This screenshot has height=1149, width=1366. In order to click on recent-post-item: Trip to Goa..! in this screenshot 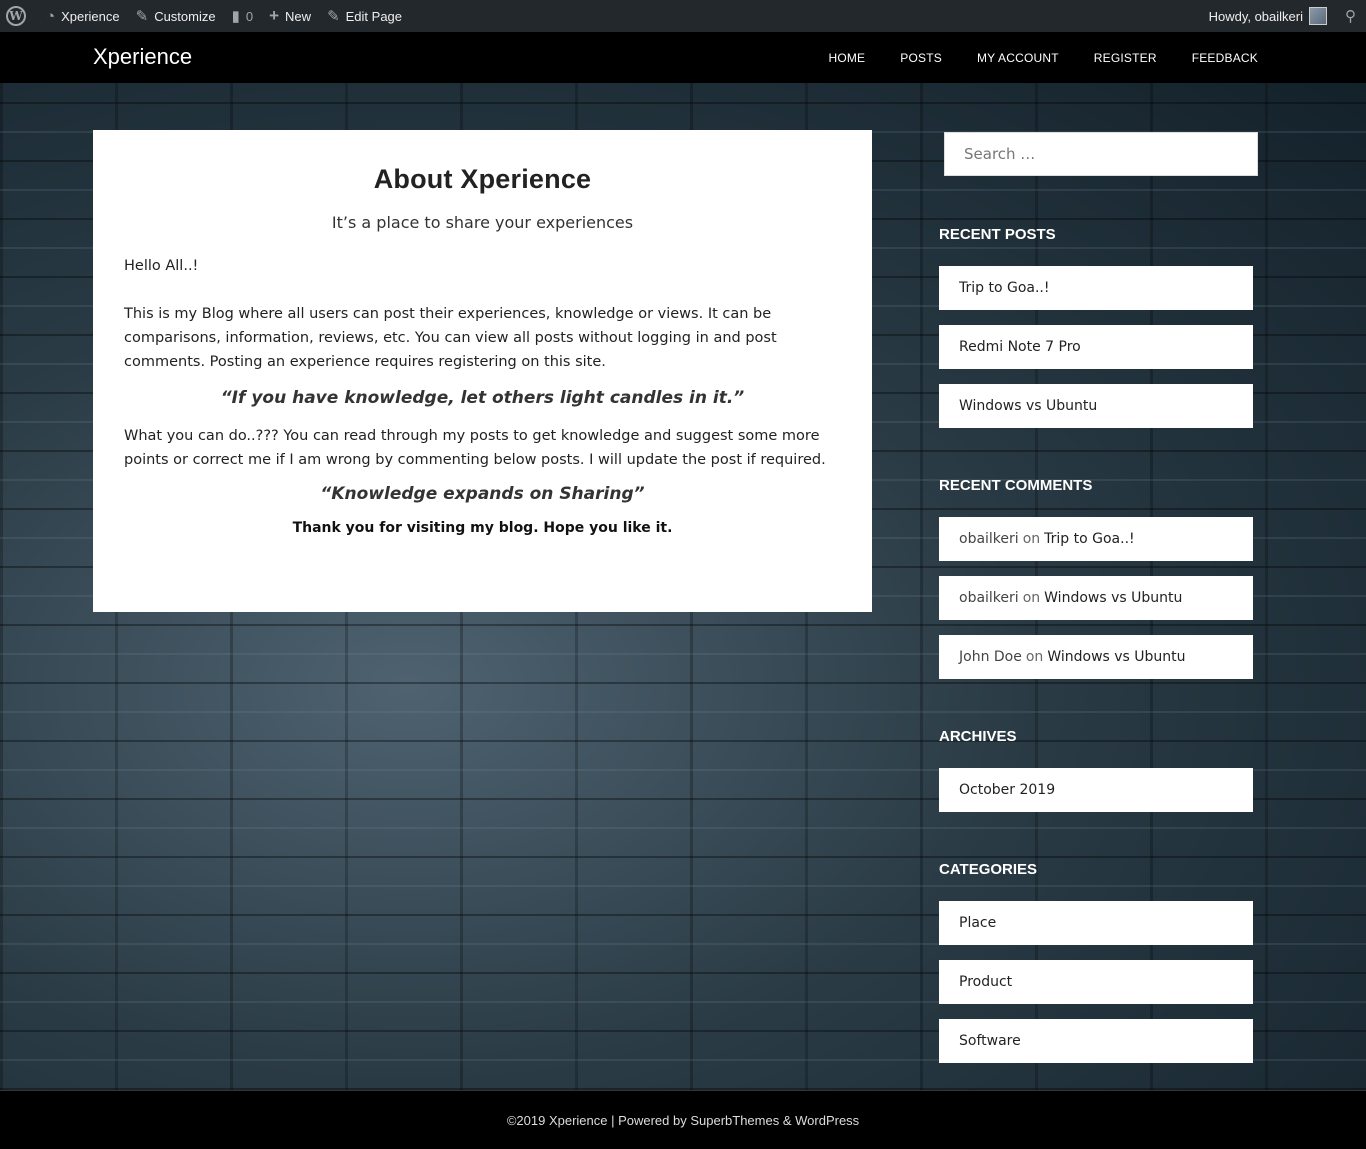, I will do `click(1096, 288)`.